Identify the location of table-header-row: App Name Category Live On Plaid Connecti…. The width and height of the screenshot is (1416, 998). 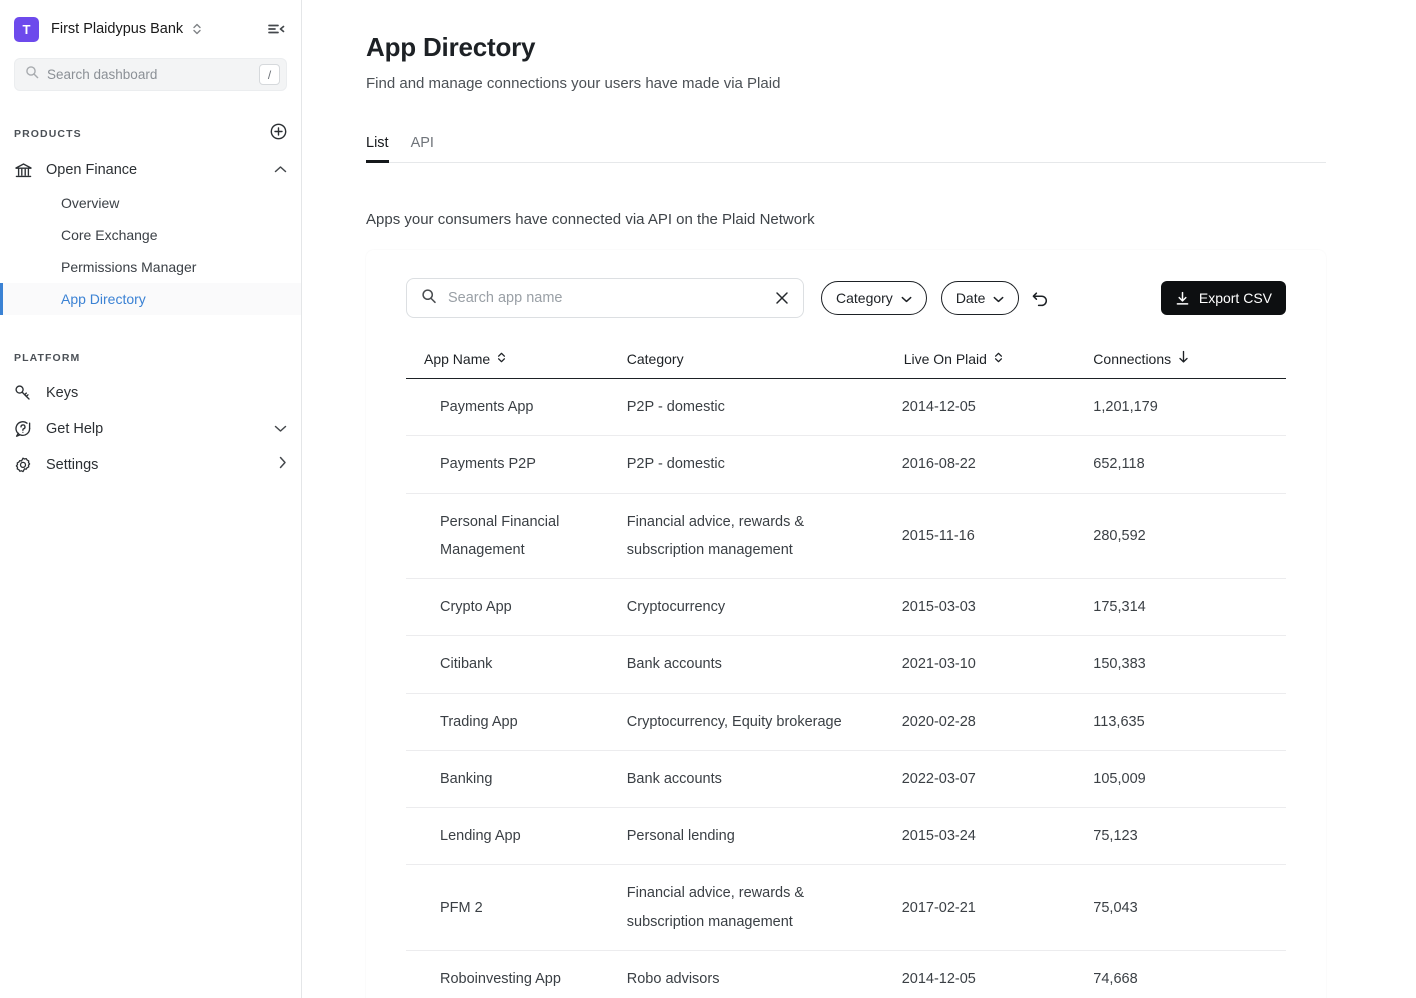
(846, 364).